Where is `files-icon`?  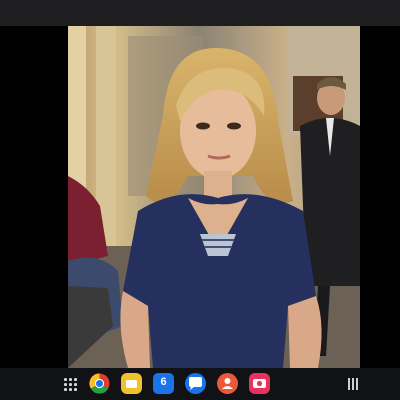
files-icon is located at coordinates (131, 383).